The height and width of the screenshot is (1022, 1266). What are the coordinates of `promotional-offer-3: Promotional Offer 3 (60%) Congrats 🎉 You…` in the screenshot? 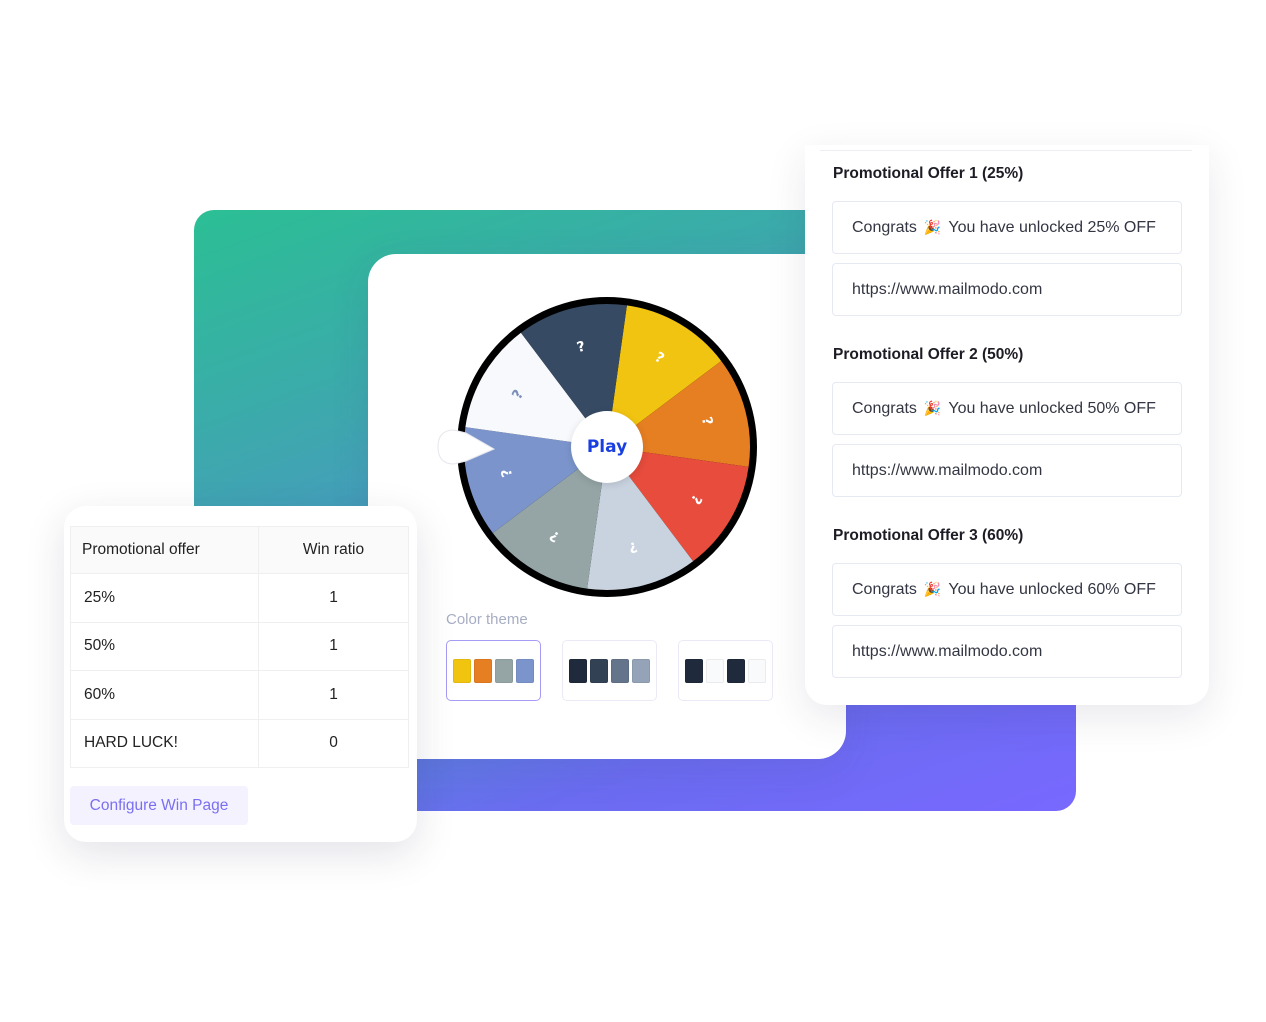 It's located at (1007, 607).